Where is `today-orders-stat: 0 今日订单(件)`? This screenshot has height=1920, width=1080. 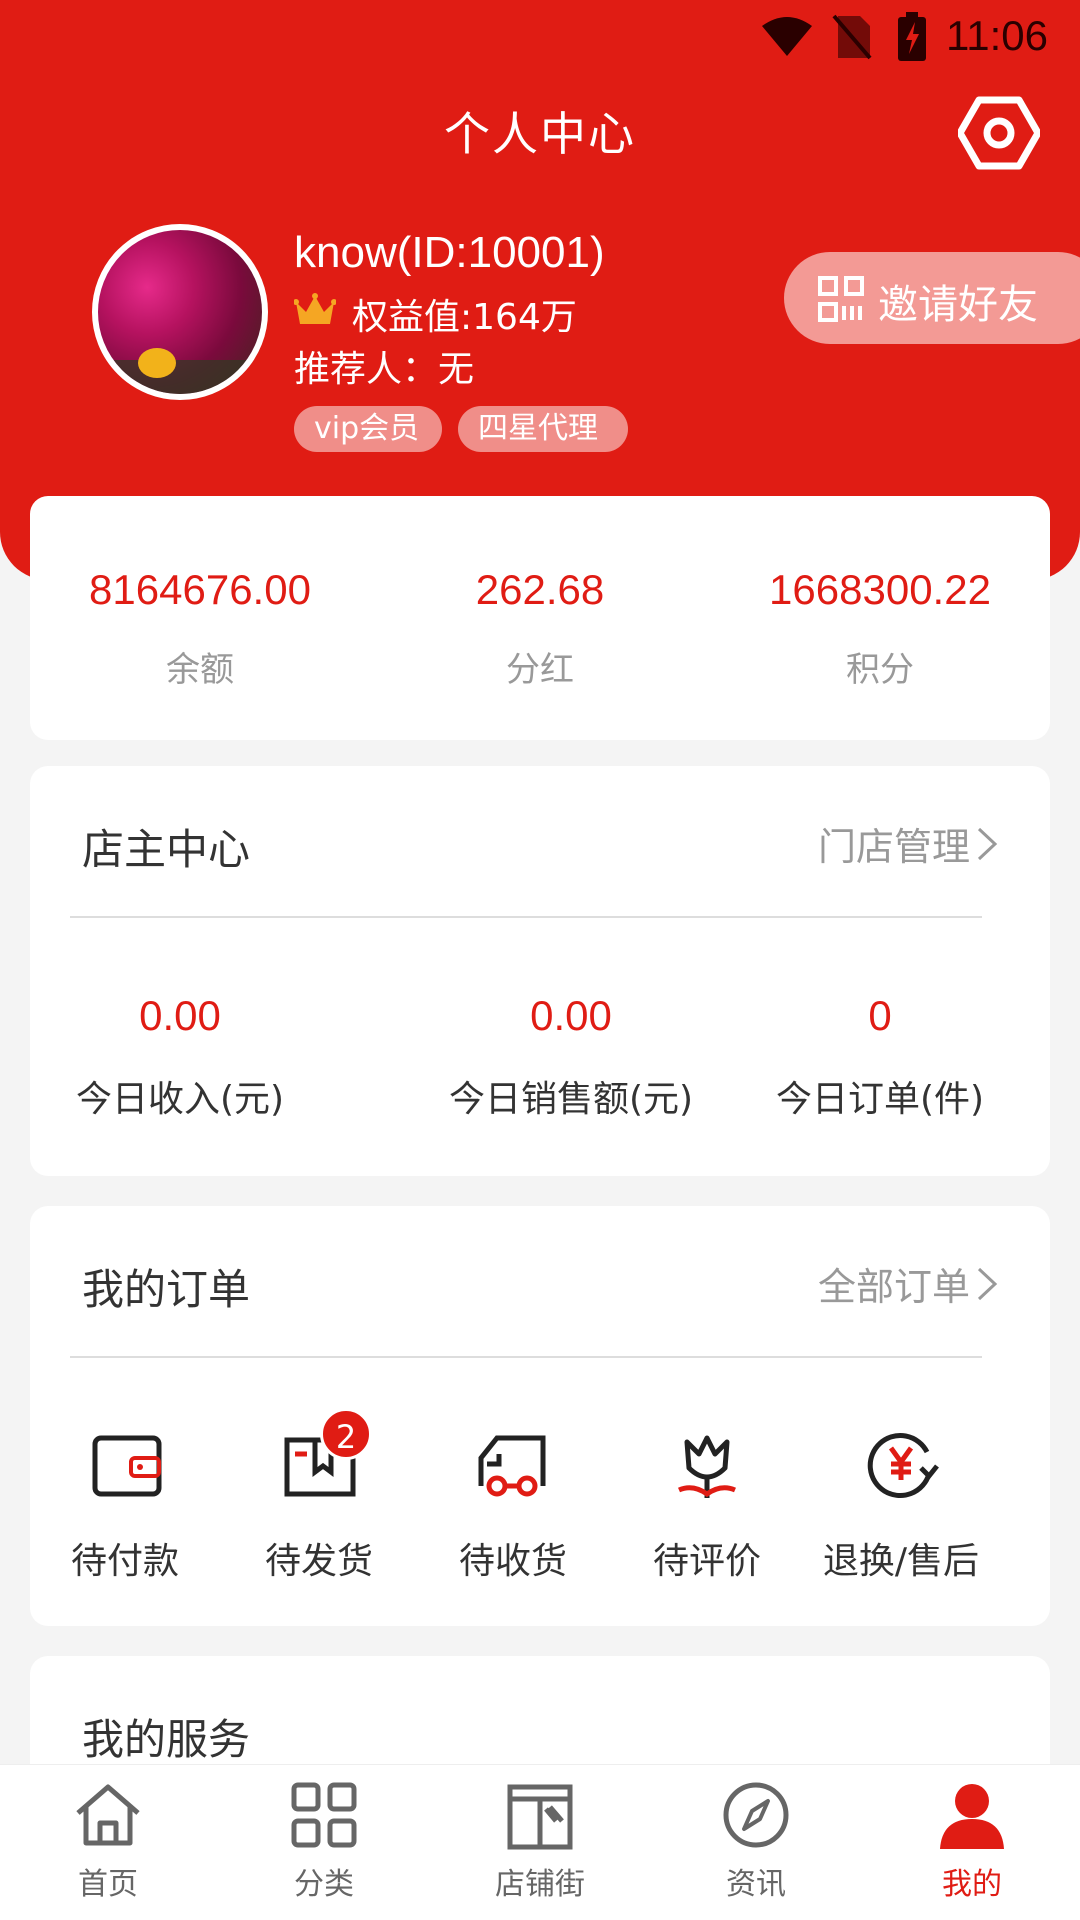 today-orders-stat: 0 今日订单(件) is located at coordinates (880, 1057).